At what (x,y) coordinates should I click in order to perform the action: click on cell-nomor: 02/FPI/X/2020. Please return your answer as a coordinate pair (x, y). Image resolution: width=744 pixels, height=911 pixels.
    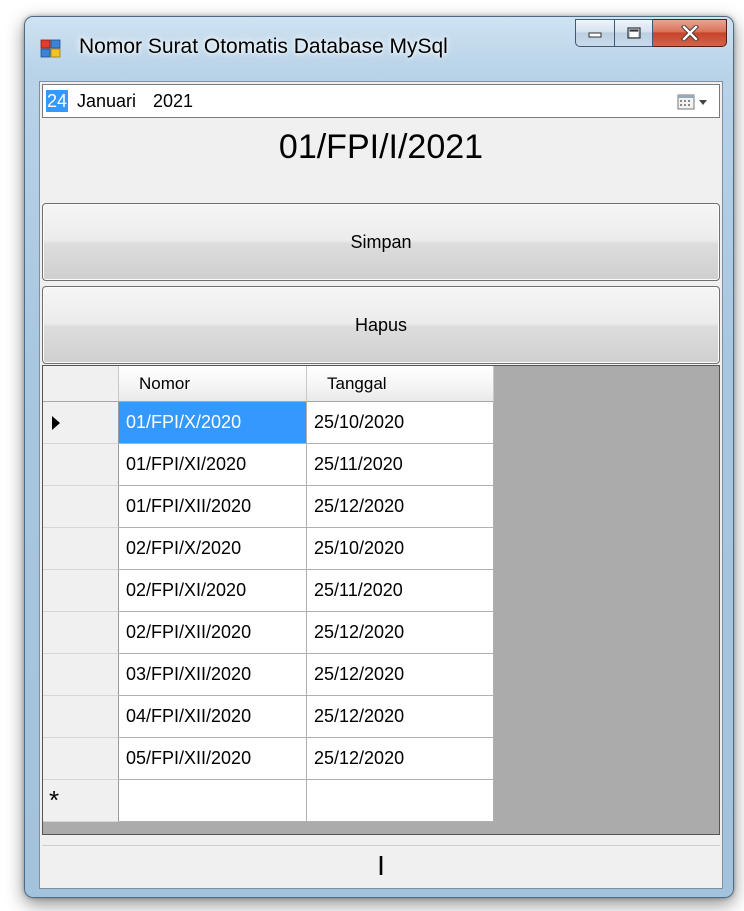
    Looking at the image, I should click on (213, 549).